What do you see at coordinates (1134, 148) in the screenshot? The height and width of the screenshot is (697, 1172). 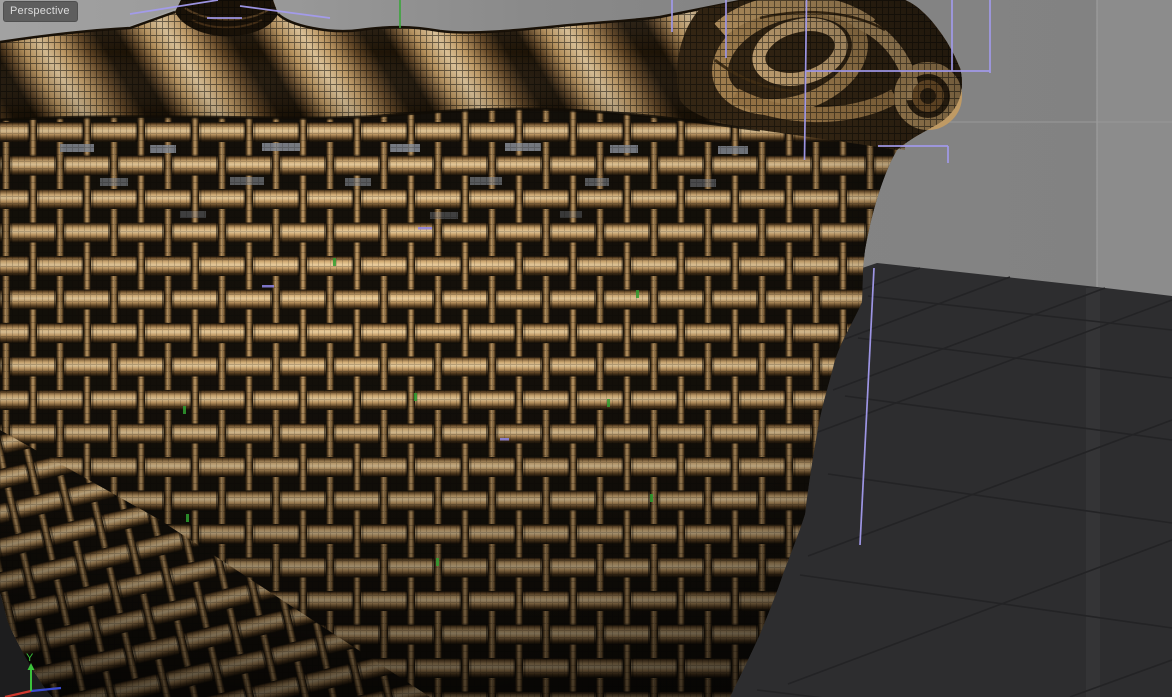 I see `wall-corner-face` at bounding box center [1134, 148].